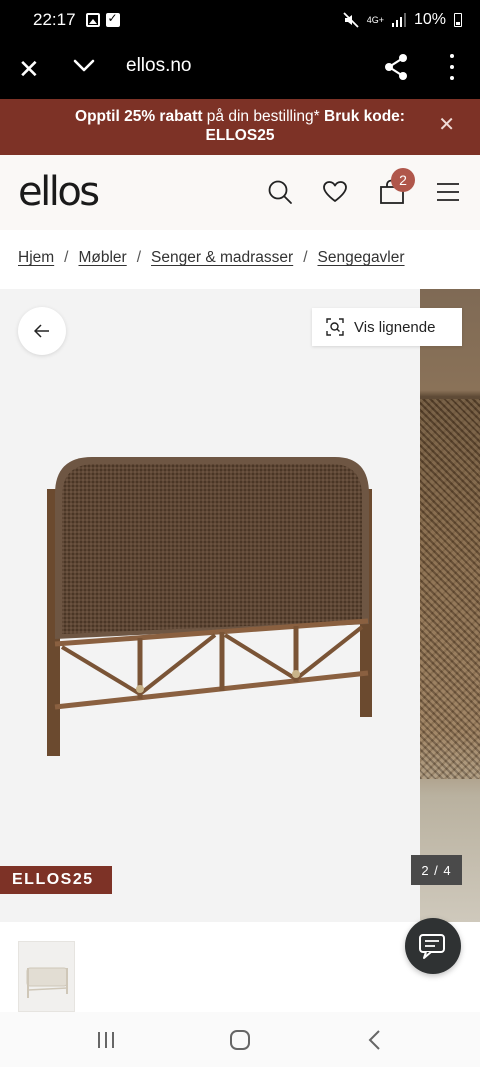 The width and height of the screenshot is (480, 1067). Describe the element at coordinates (458, 20) in the screenshot. I see `battery-icon` at that location.